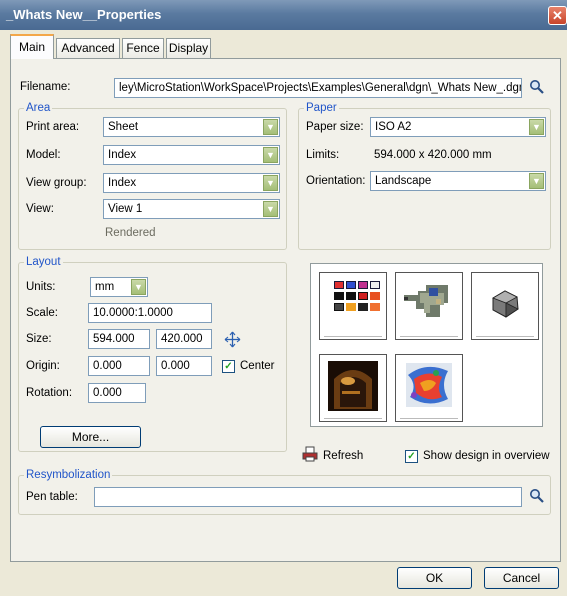 The height and width of the screenshot is (596, 567). Describe the element at coordinates (191, 155) in the screenshot. I see `model-select: Index ▼` at that location.